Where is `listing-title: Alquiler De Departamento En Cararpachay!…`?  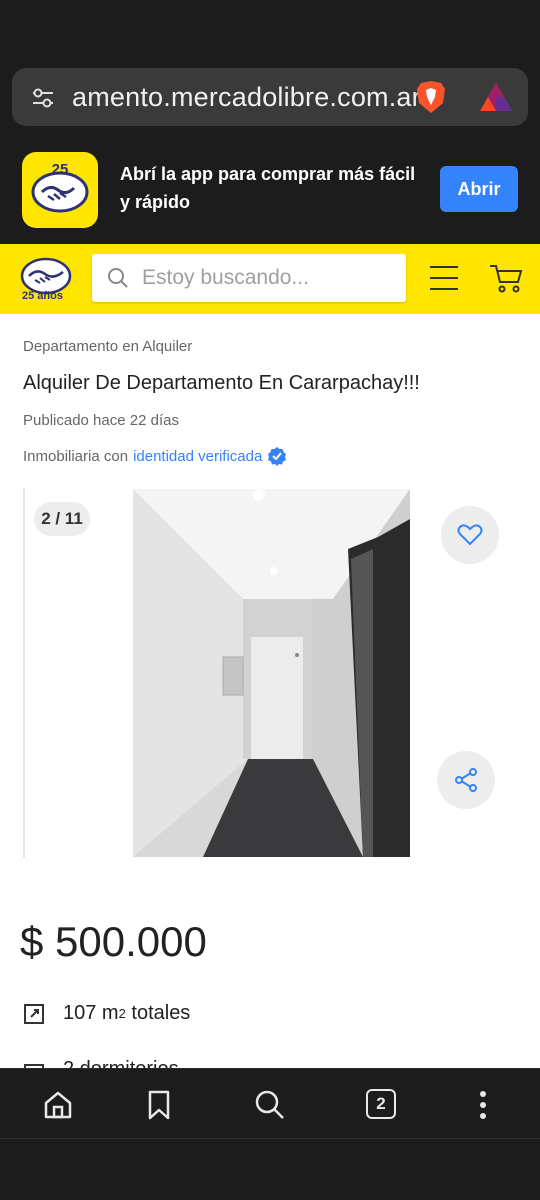
listing-title: Alquiler De Departamento En Cararpachay!… is located at coordinates (221, 383).